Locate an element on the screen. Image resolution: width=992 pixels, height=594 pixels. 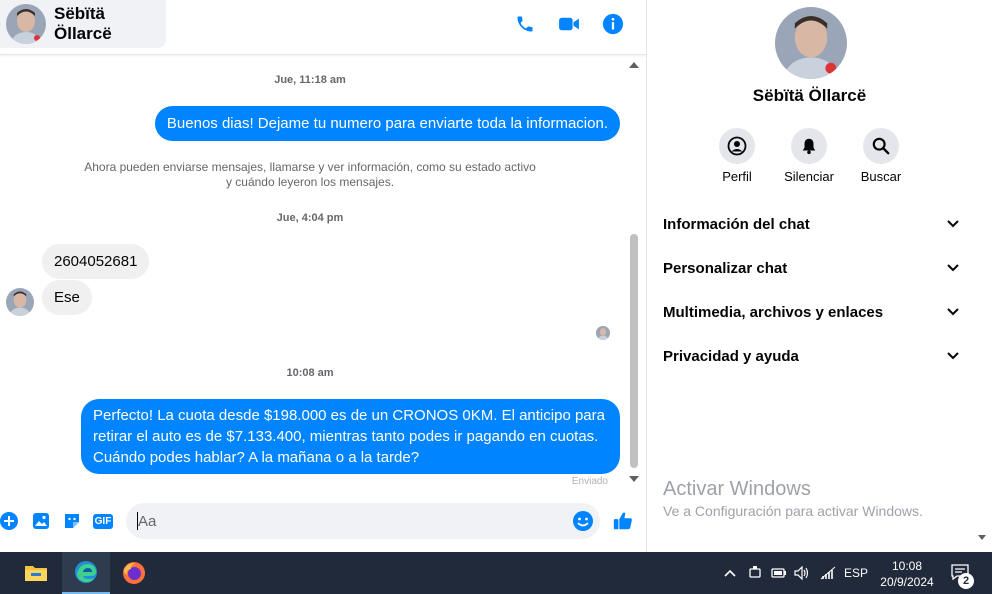
bell-icon is located at coordinates (809, 146).